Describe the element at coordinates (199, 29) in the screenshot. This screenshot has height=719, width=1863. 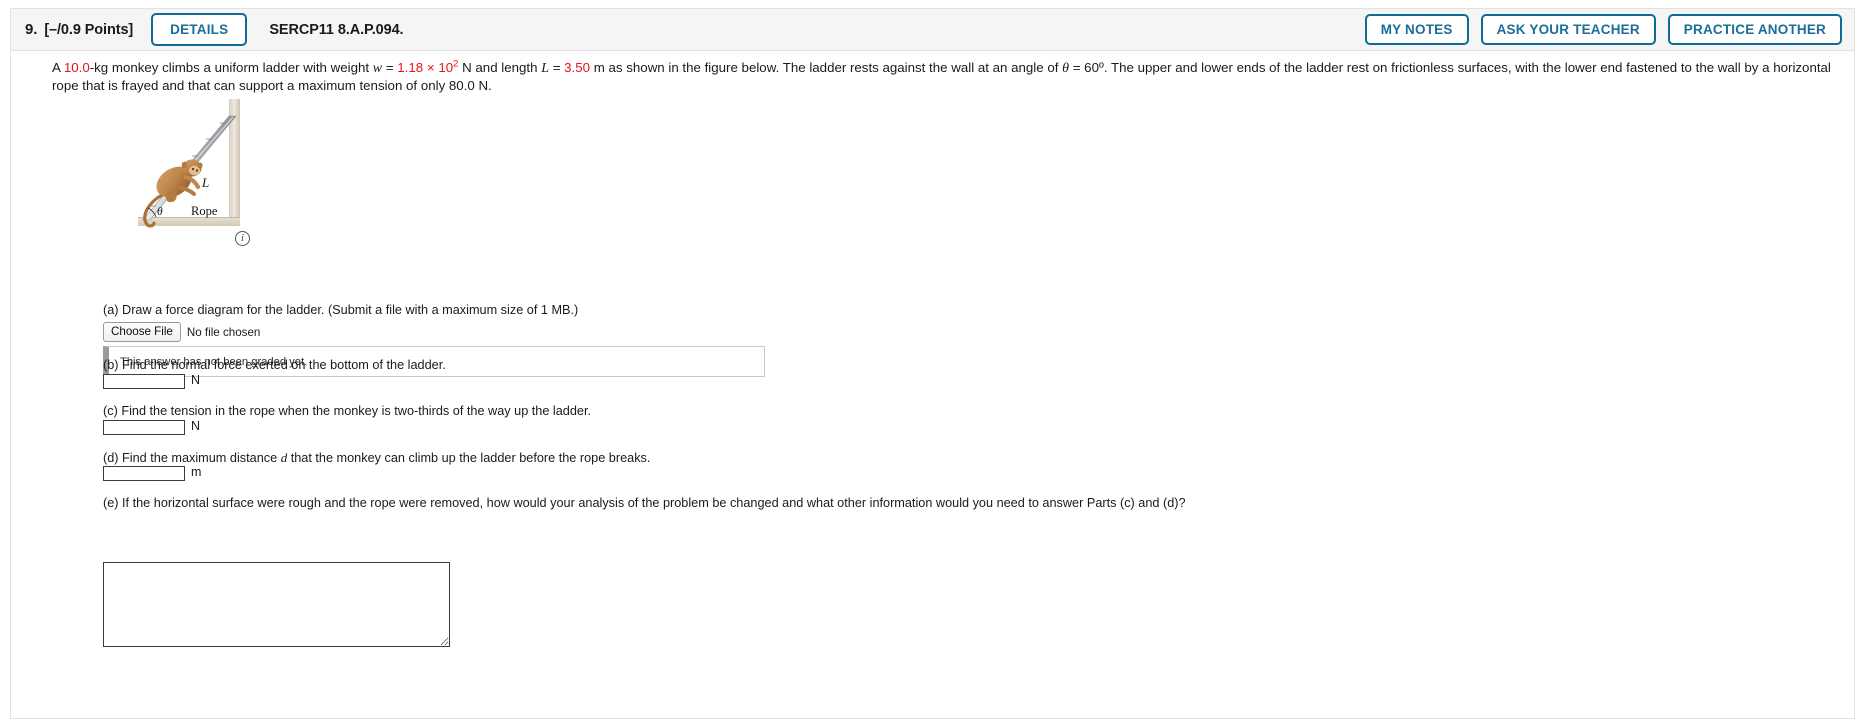
I see `details-button: DETAILS` at that location.